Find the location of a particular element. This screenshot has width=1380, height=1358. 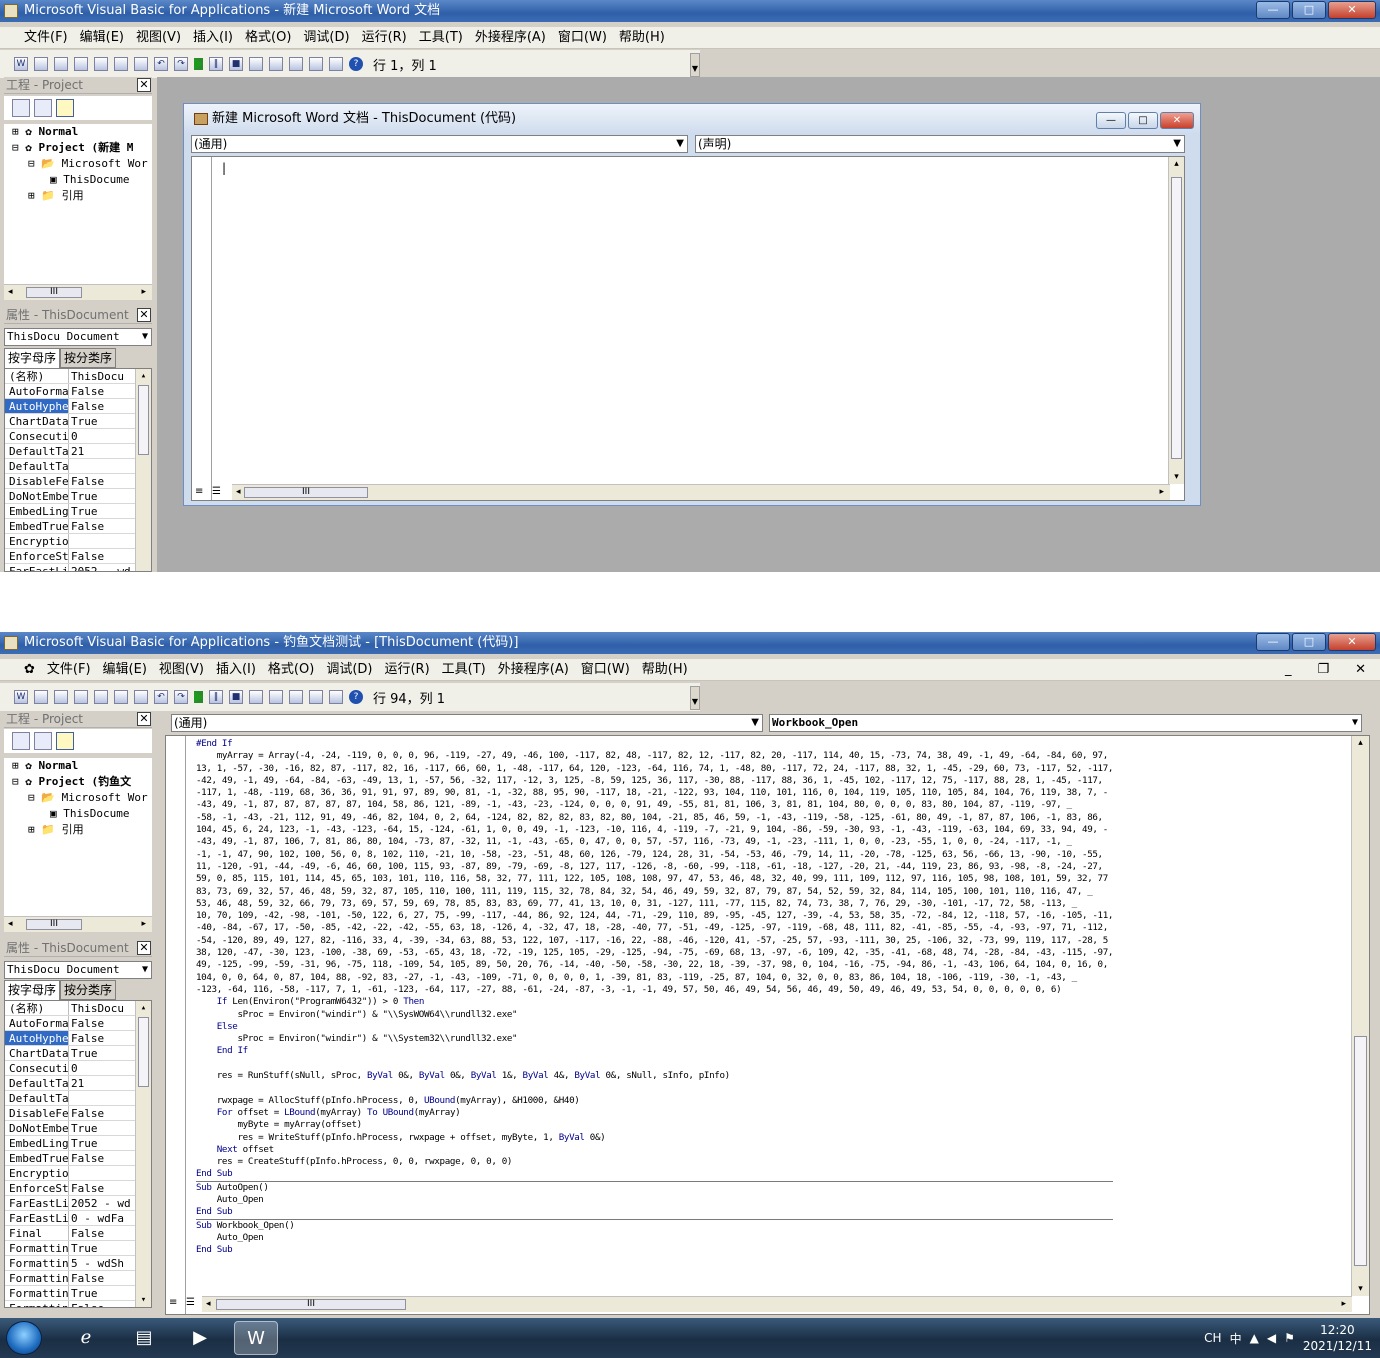

menu-insert: 插入(I) is located at coordinates (213, 38).